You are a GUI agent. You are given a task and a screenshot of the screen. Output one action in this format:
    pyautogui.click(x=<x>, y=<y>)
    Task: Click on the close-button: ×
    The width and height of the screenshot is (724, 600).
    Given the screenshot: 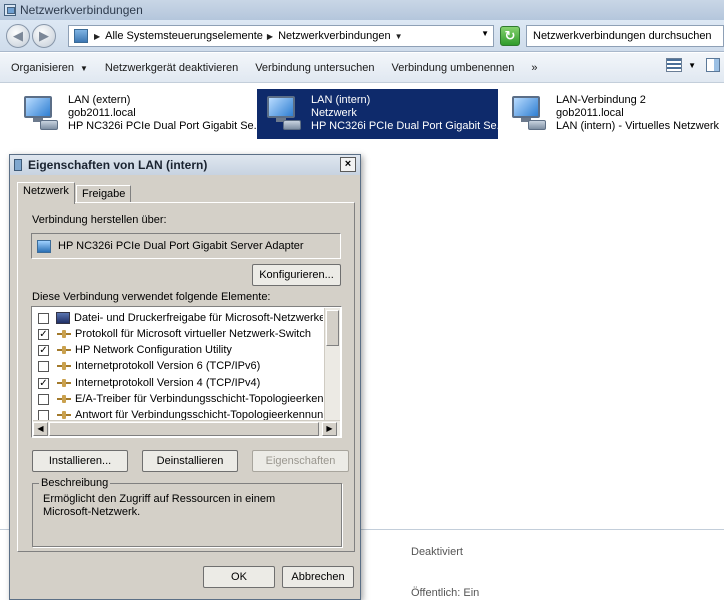 What is the action you would take?
    pyautogui.click(x=348, y=164)
    